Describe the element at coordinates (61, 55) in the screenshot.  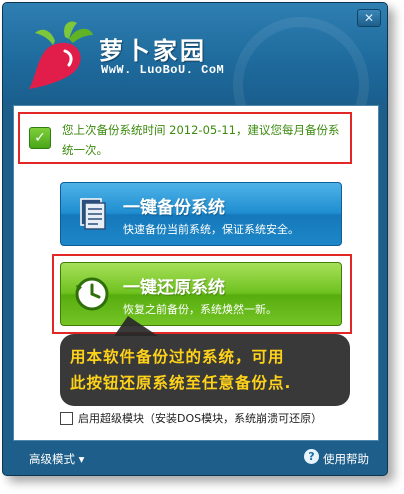
I see `radish-logo-icon` at that location.